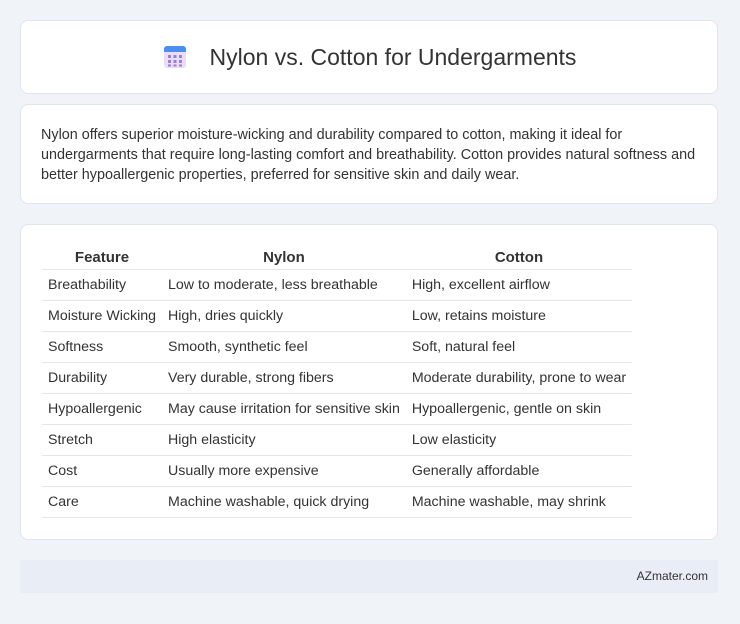 This screenshot has height=624, width=740. Describe the element at coordinates (284, 471) in the screenshot. I see `cell-nylon: Usually more expensive` at that location.